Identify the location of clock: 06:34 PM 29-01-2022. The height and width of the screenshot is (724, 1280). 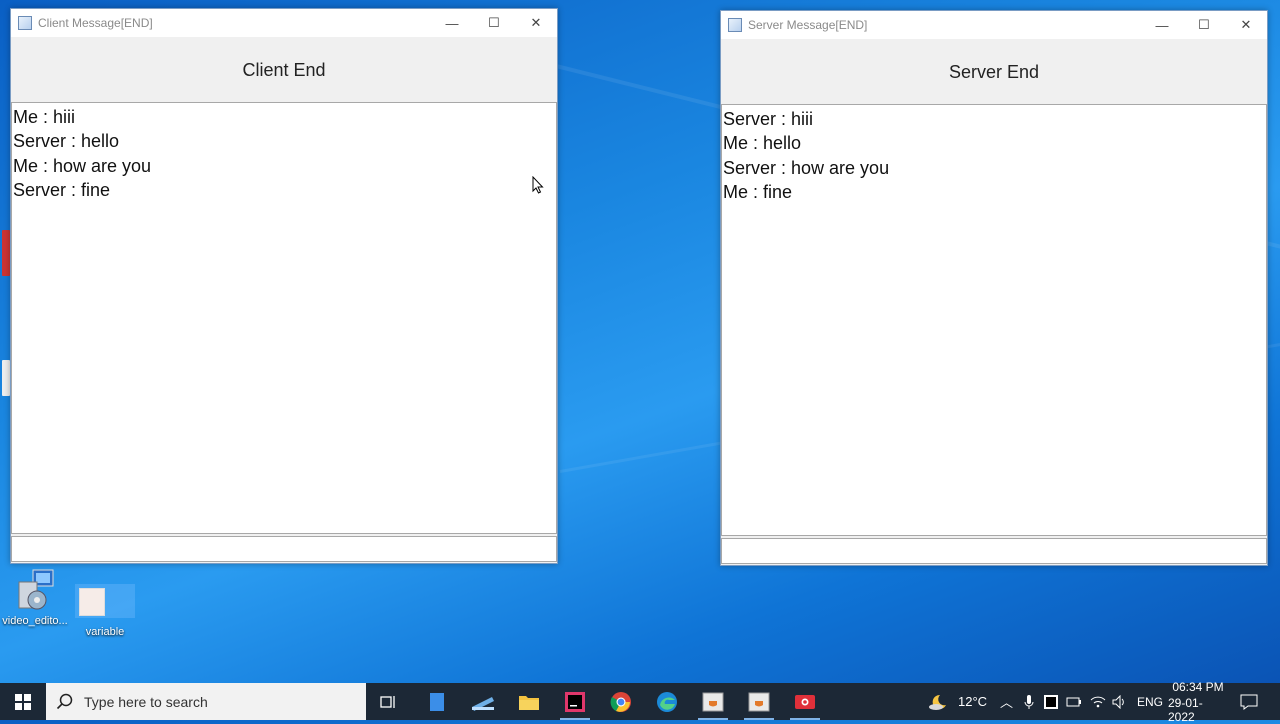
(1198, 701).